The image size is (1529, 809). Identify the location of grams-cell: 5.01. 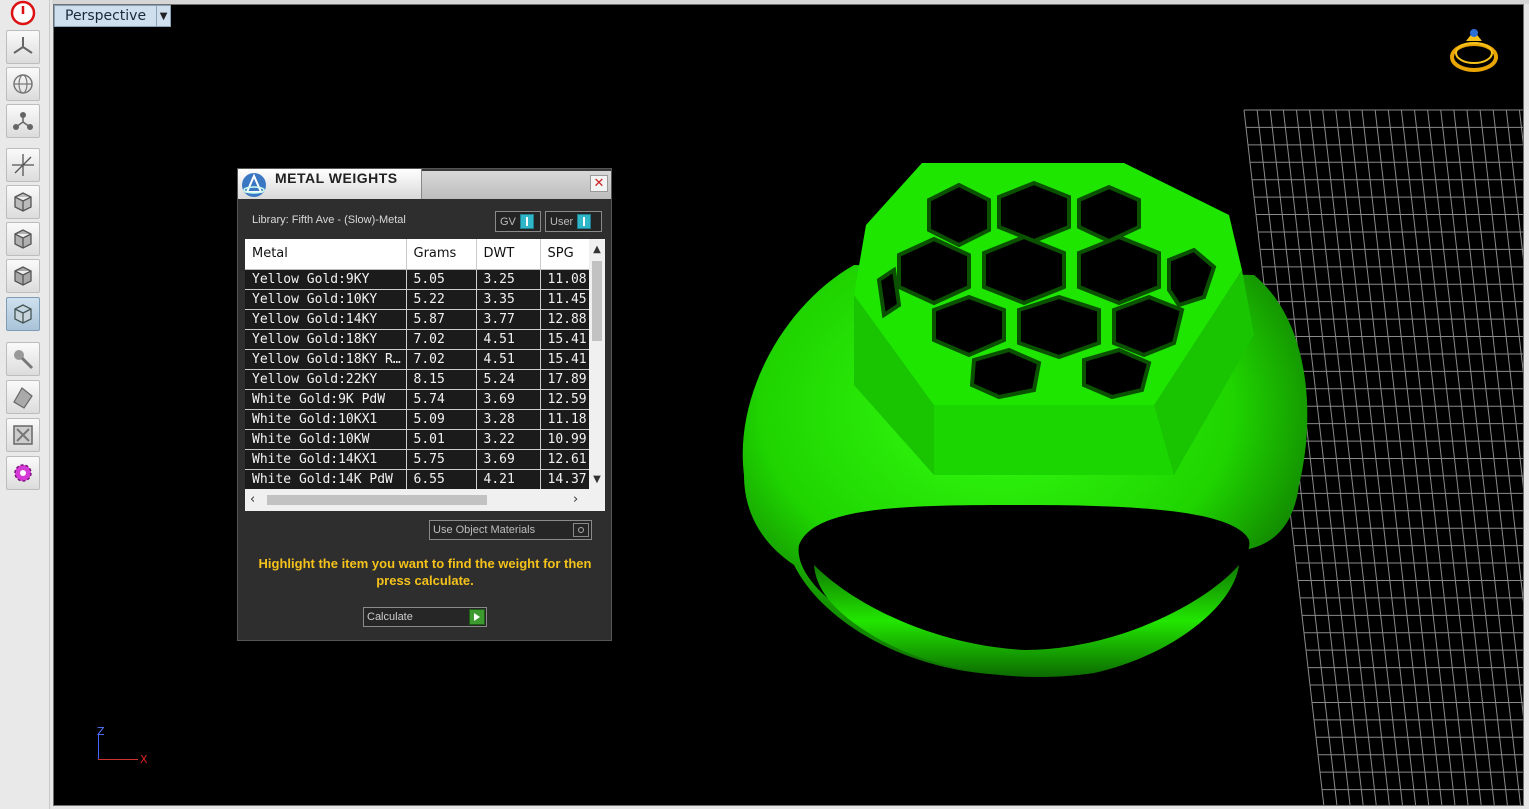
(441, 439).